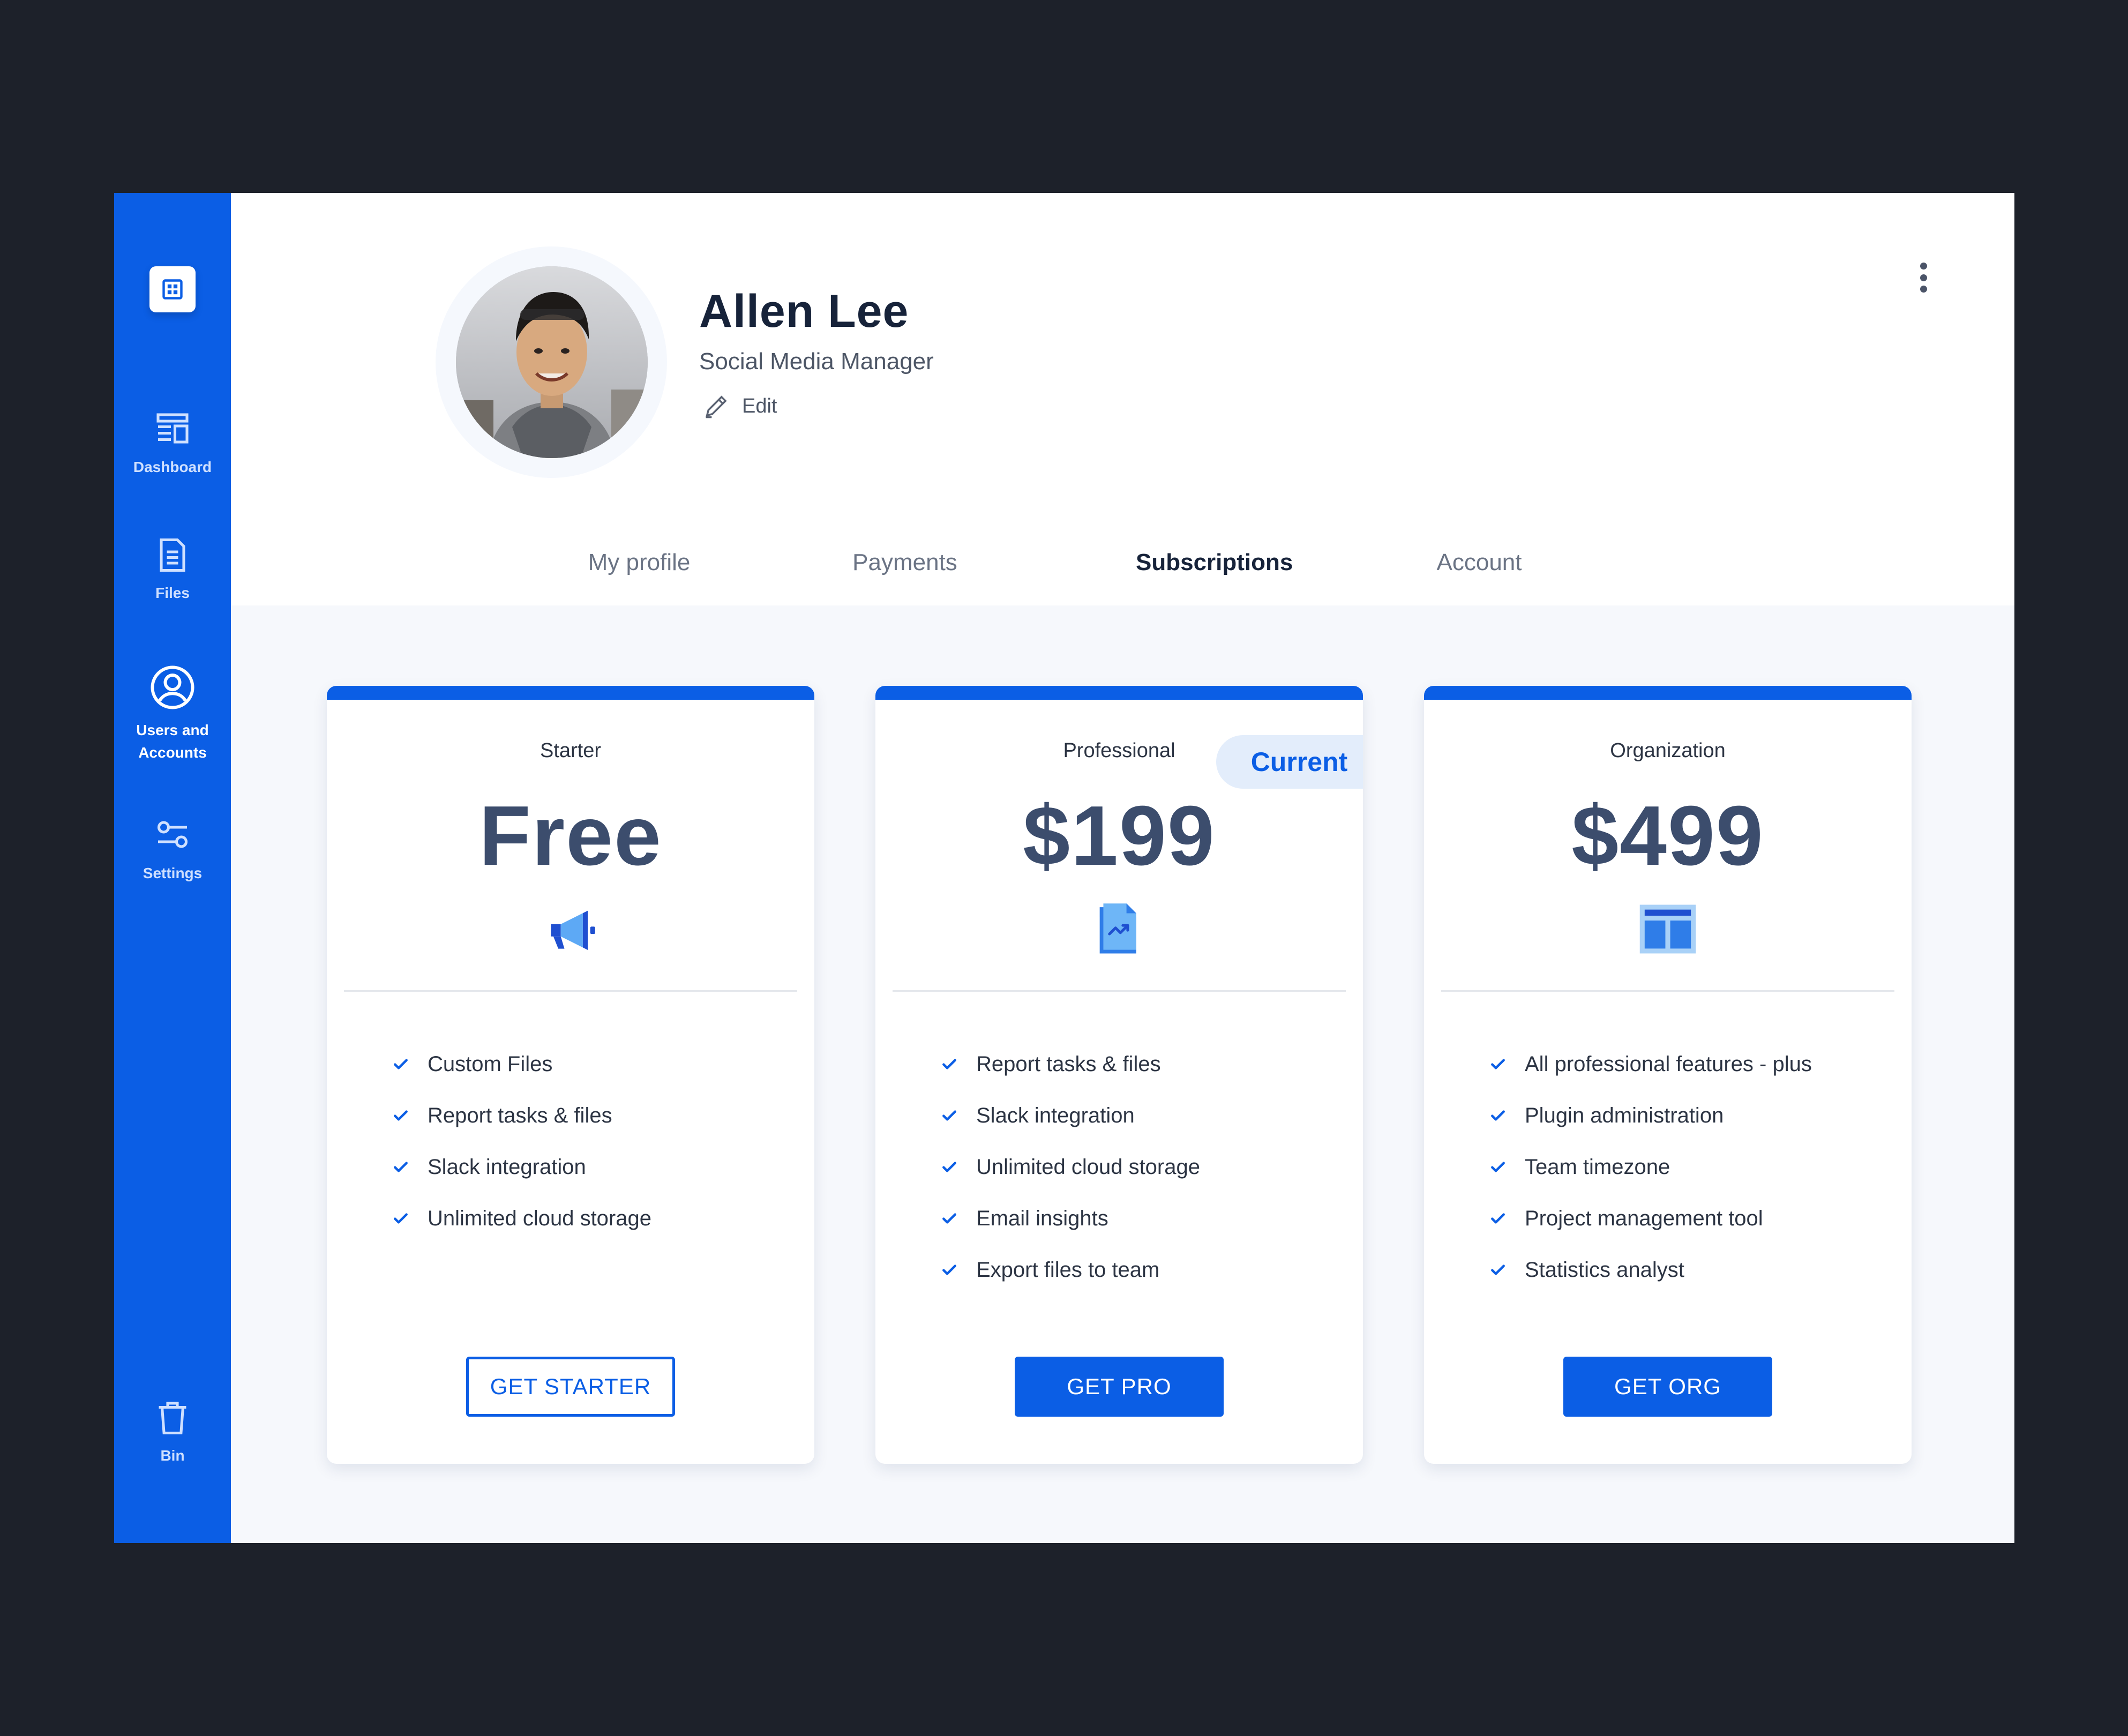 The image size is (2128, 1736). Describe the element at coordinates (1668, 1387) in the screenshot. I see `get-org-button: GET ORG` at that location.